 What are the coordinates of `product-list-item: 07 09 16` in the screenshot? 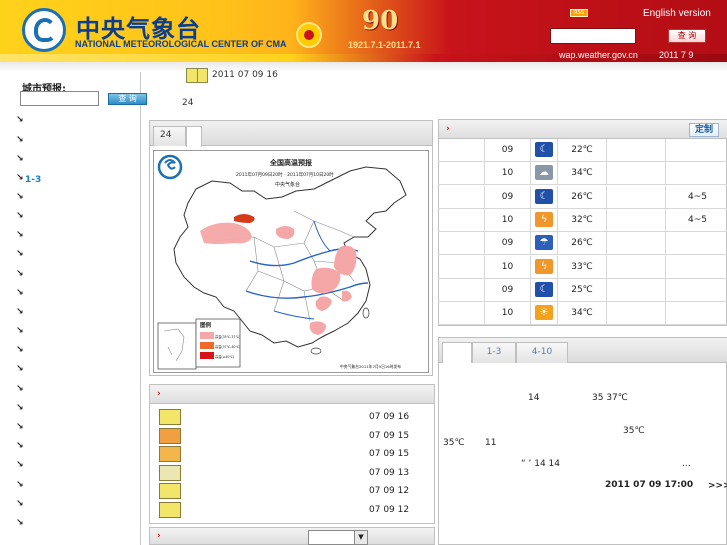 It's located at (292, 417).